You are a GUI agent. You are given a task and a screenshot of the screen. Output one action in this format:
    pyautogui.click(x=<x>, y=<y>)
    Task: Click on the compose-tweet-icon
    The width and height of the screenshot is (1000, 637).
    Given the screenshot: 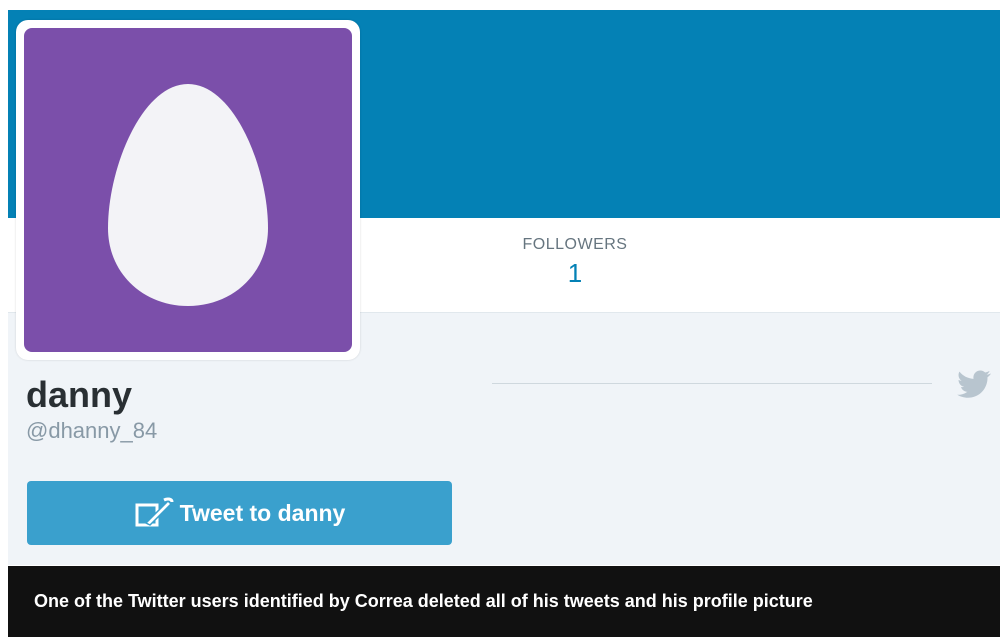 What is the action you would take?
    pyautogui.click(x=154, y=512)
    